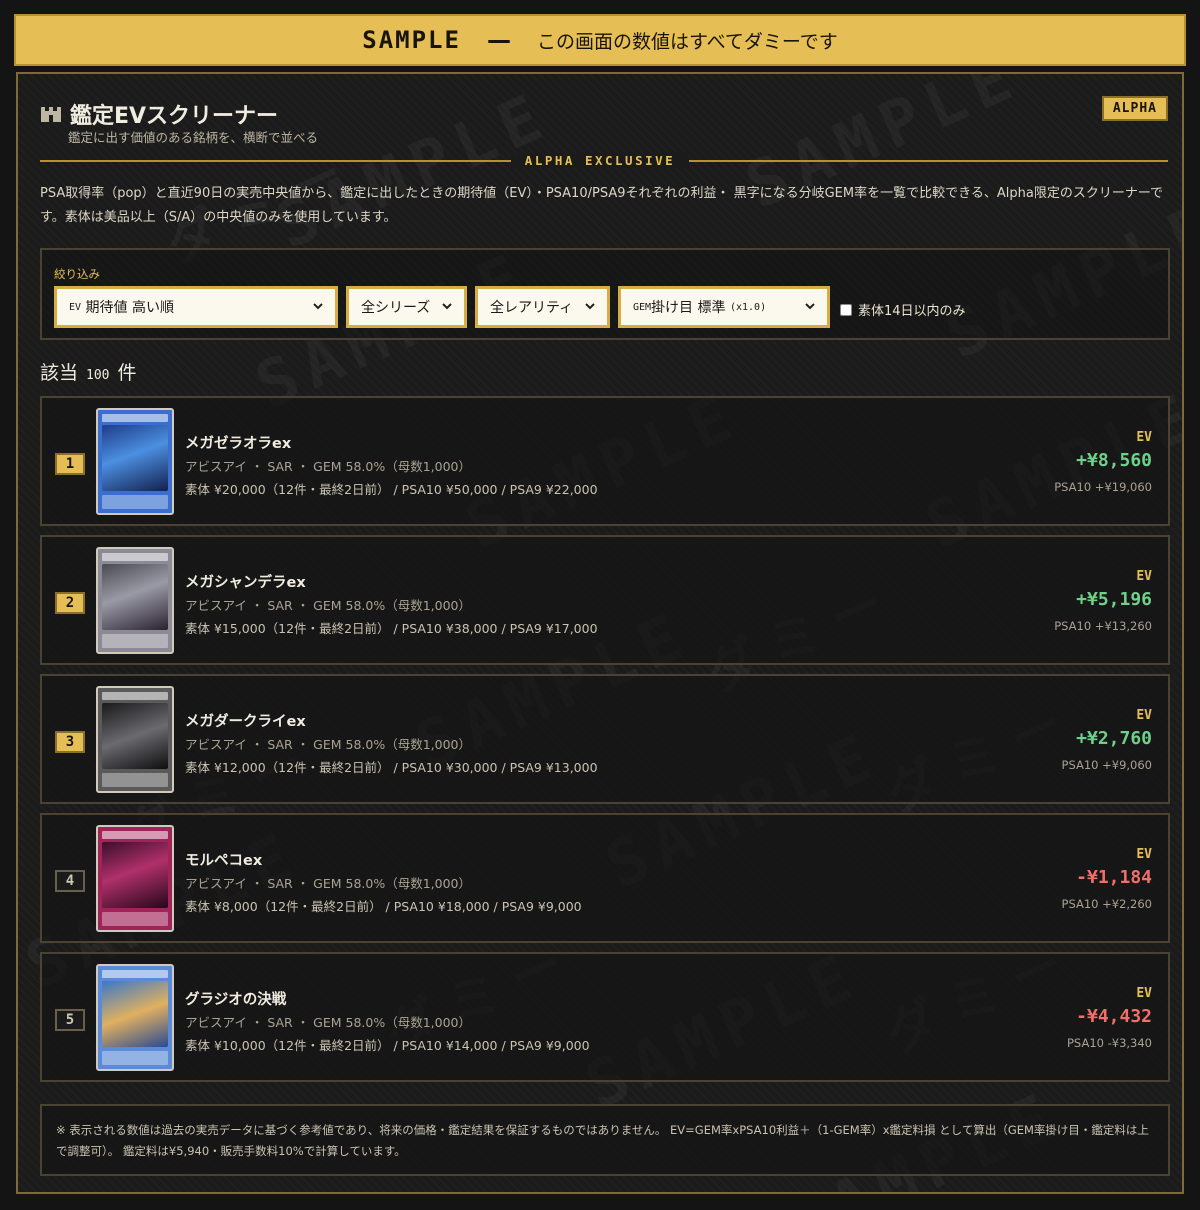 The height and width of the screenshot is (1210, 1200). What do you see at coordinates (846, 309) in the screenshot?
I see `checkbox-box` at bounding box center [846, 309].